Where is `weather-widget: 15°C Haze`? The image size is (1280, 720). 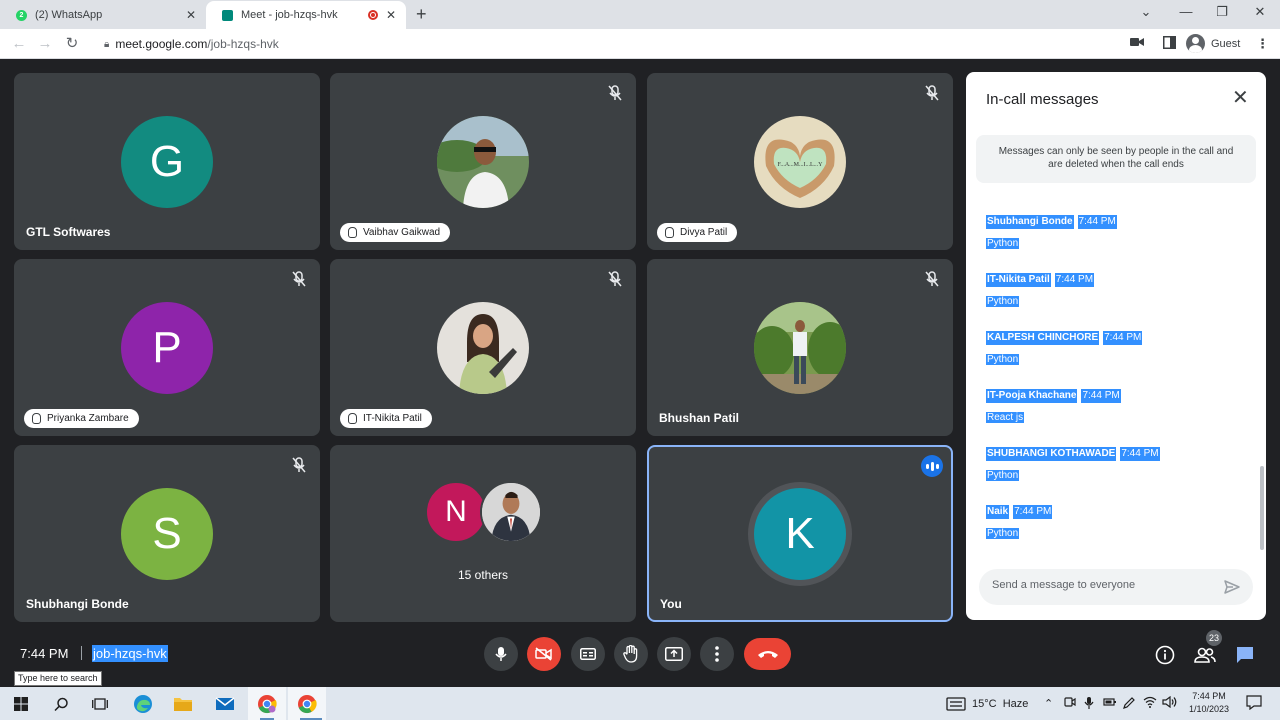 weather-widget: 15°C Haze is located at coordinates (987, 704).